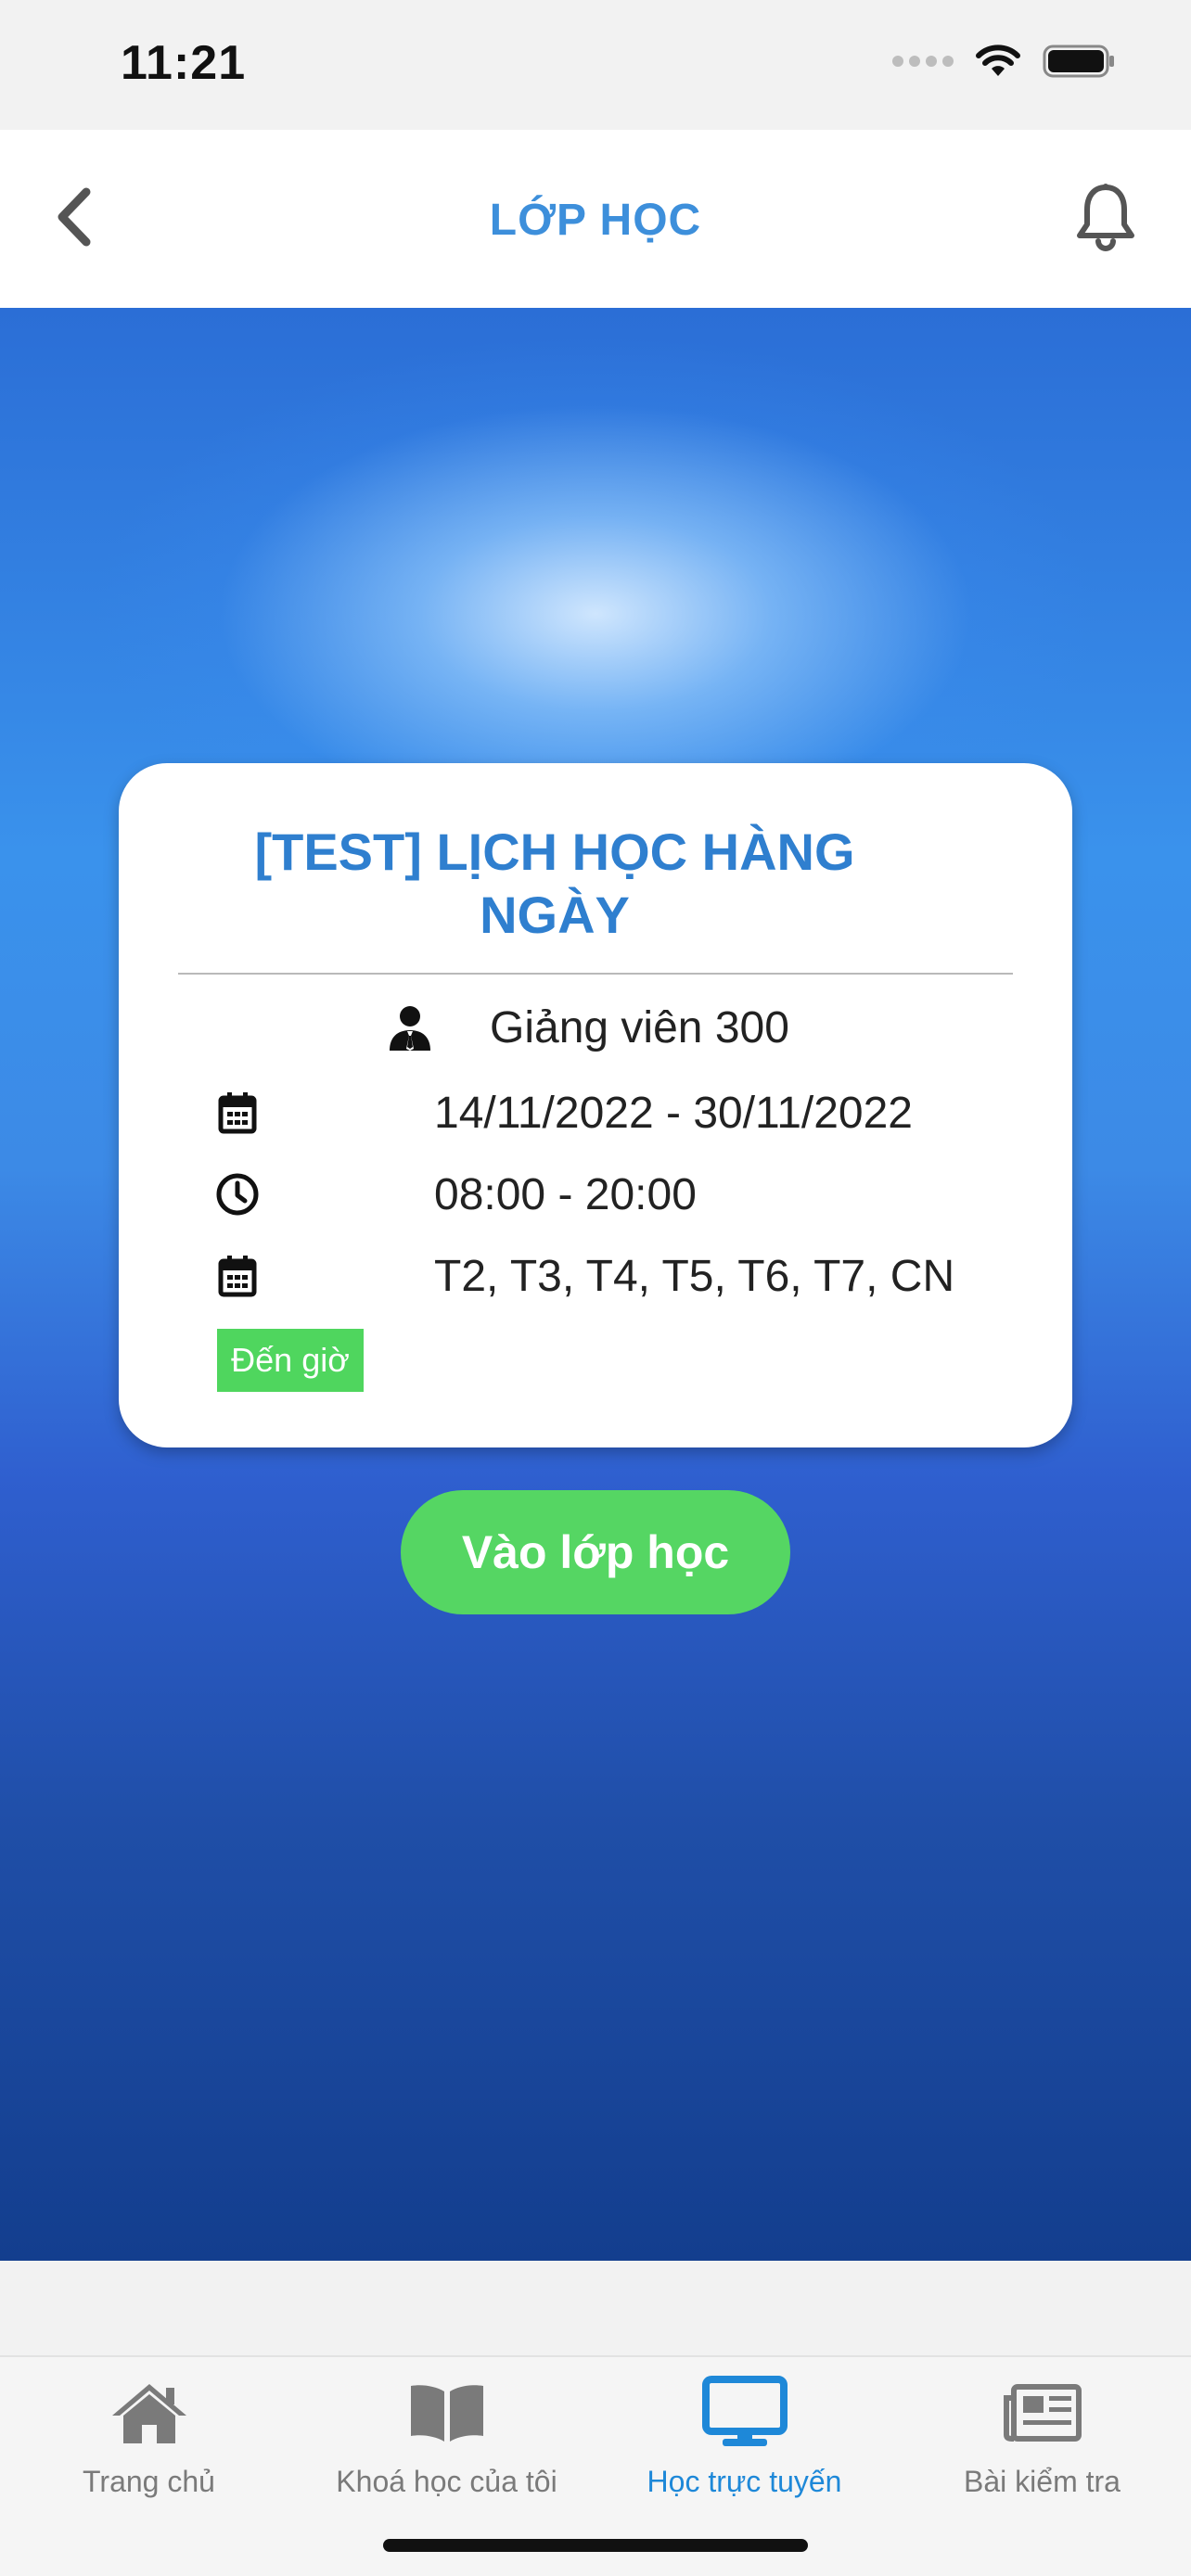 The image size is (1191, 2576). I want to click on tab-my-courses-label: Khoá học của tôi, so click(446, 2481).